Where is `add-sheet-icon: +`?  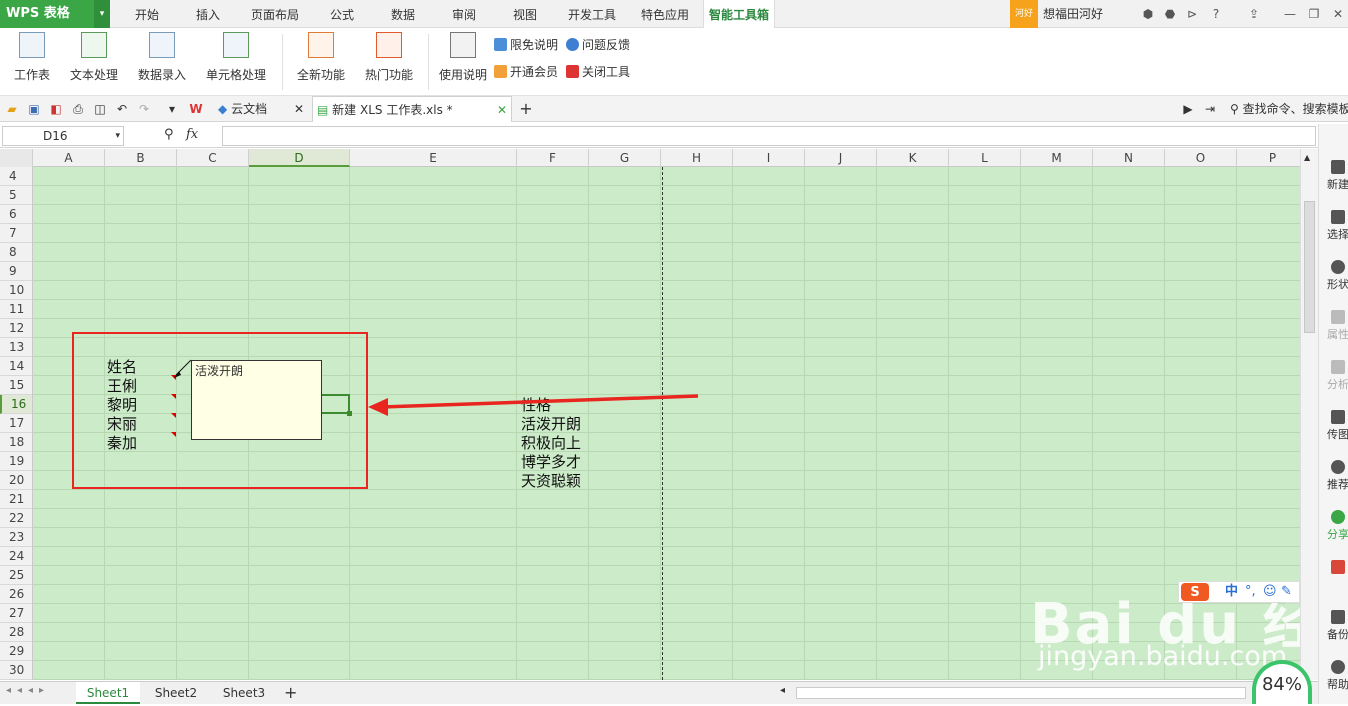 add-sheet-icon: + is located at coordinates (290, 692).